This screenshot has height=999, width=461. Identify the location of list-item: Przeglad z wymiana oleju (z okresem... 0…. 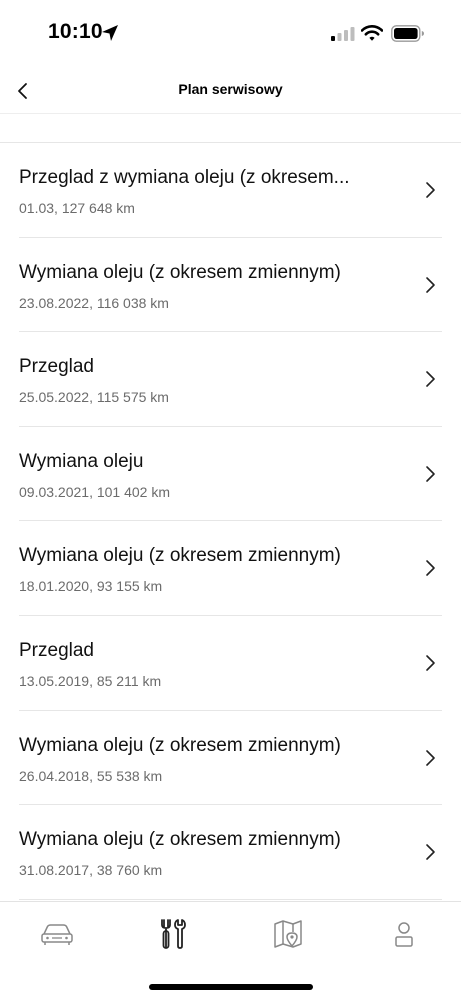
(230, 190).